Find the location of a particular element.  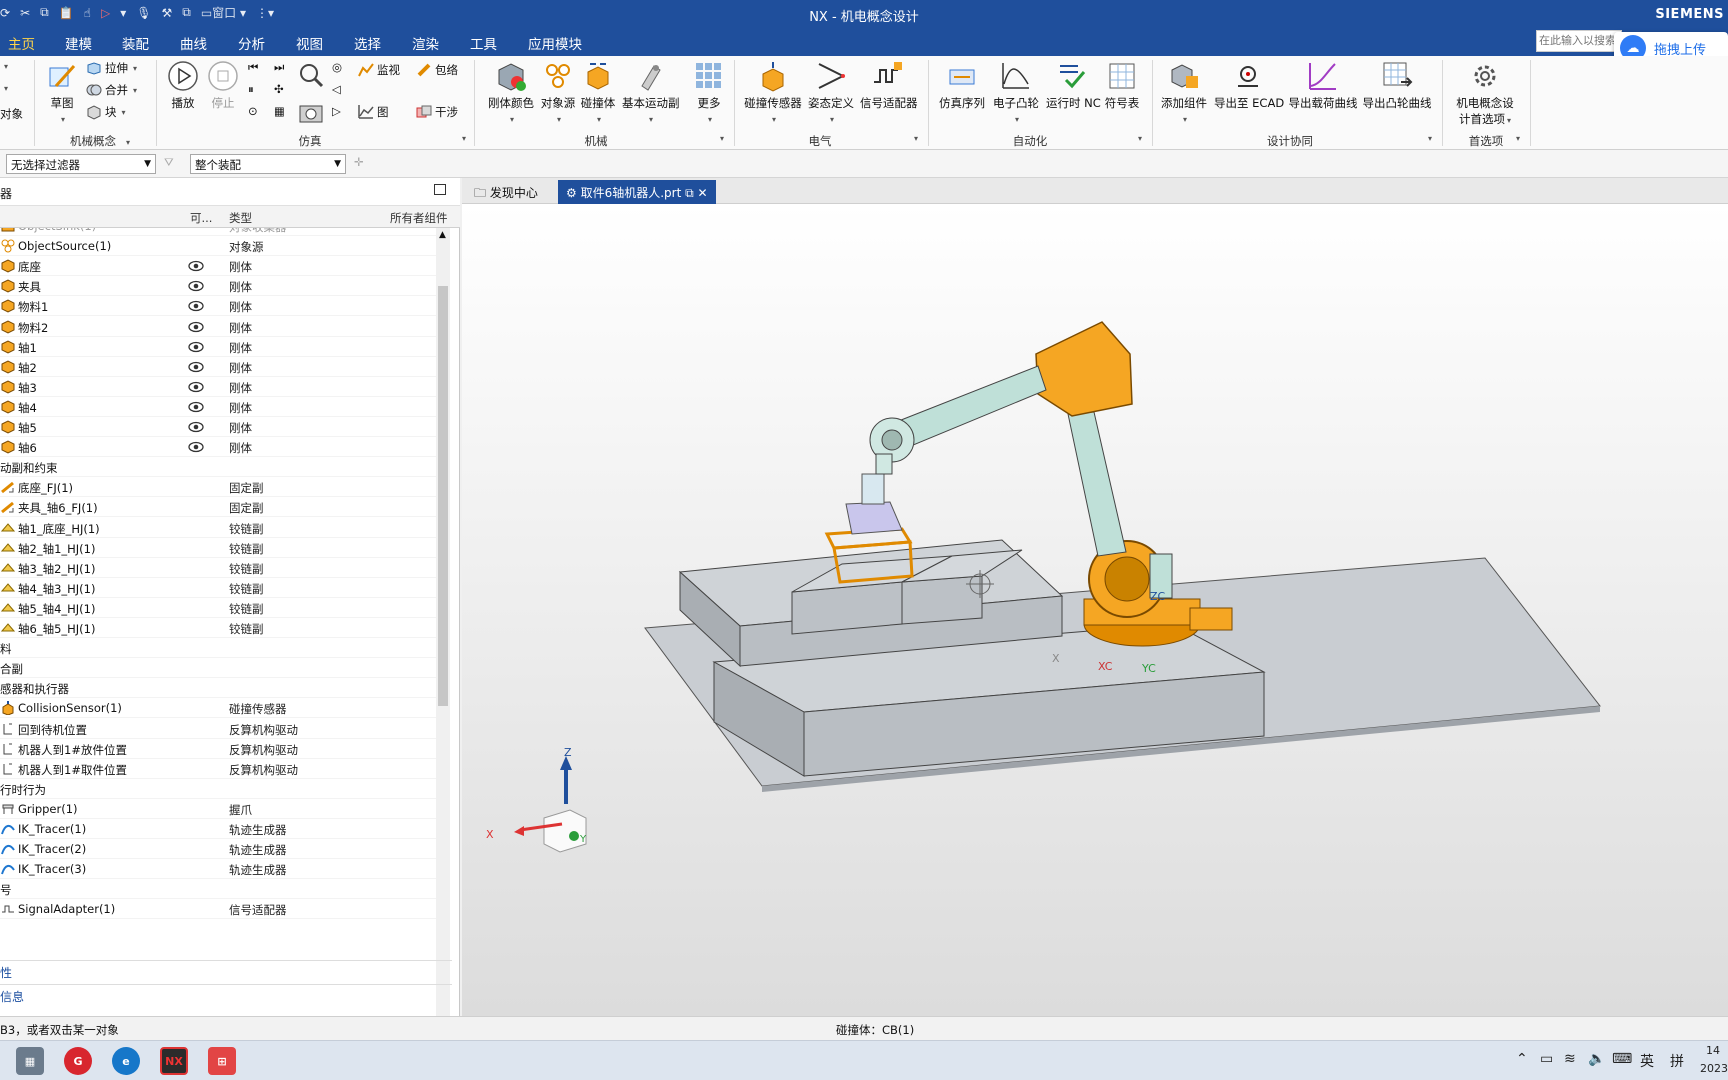

posture-definition-button: 姿态定义 ▾ is located at coordinates (831, 92).